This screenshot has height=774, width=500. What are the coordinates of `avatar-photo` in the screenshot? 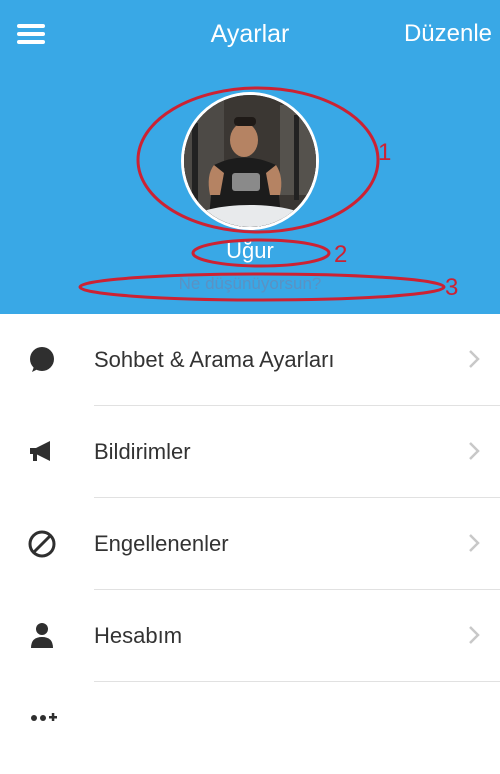 It's located at (250, 161).